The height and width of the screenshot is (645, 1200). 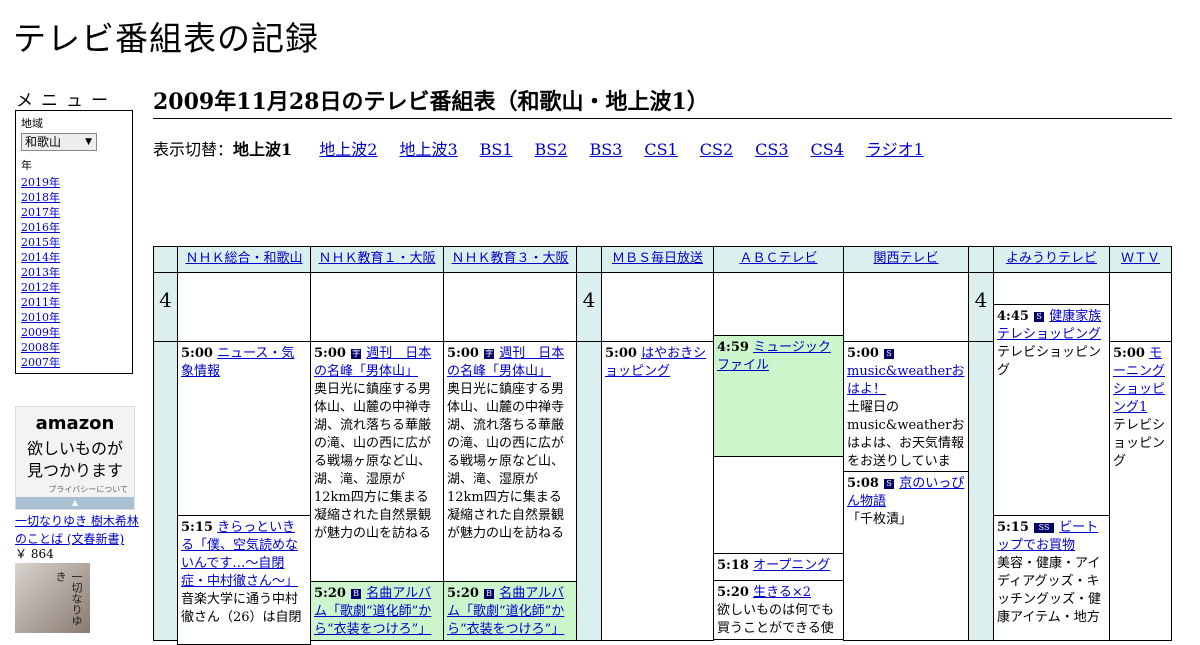 What do you see at coordinates (348, 149) in the screenshot?
I see `switcher-link: 地上波2` at bounding box center [348, 149].